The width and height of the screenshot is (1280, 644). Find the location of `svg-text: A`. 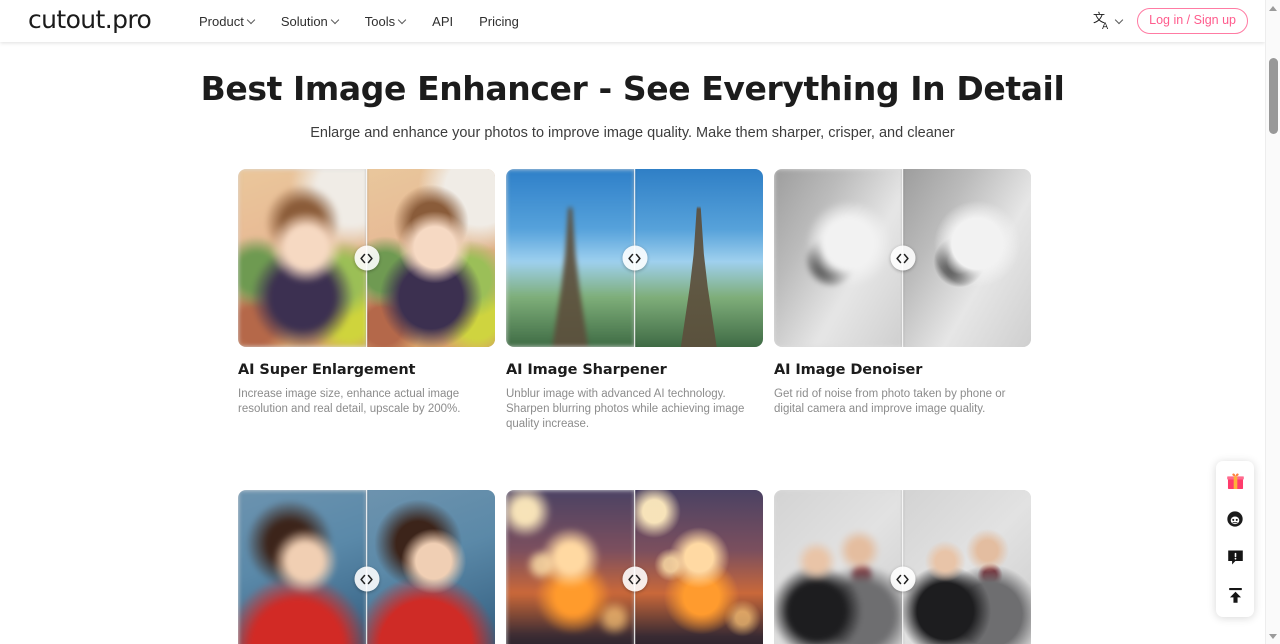

svg-text: A is located at coordinates (1105, 26).